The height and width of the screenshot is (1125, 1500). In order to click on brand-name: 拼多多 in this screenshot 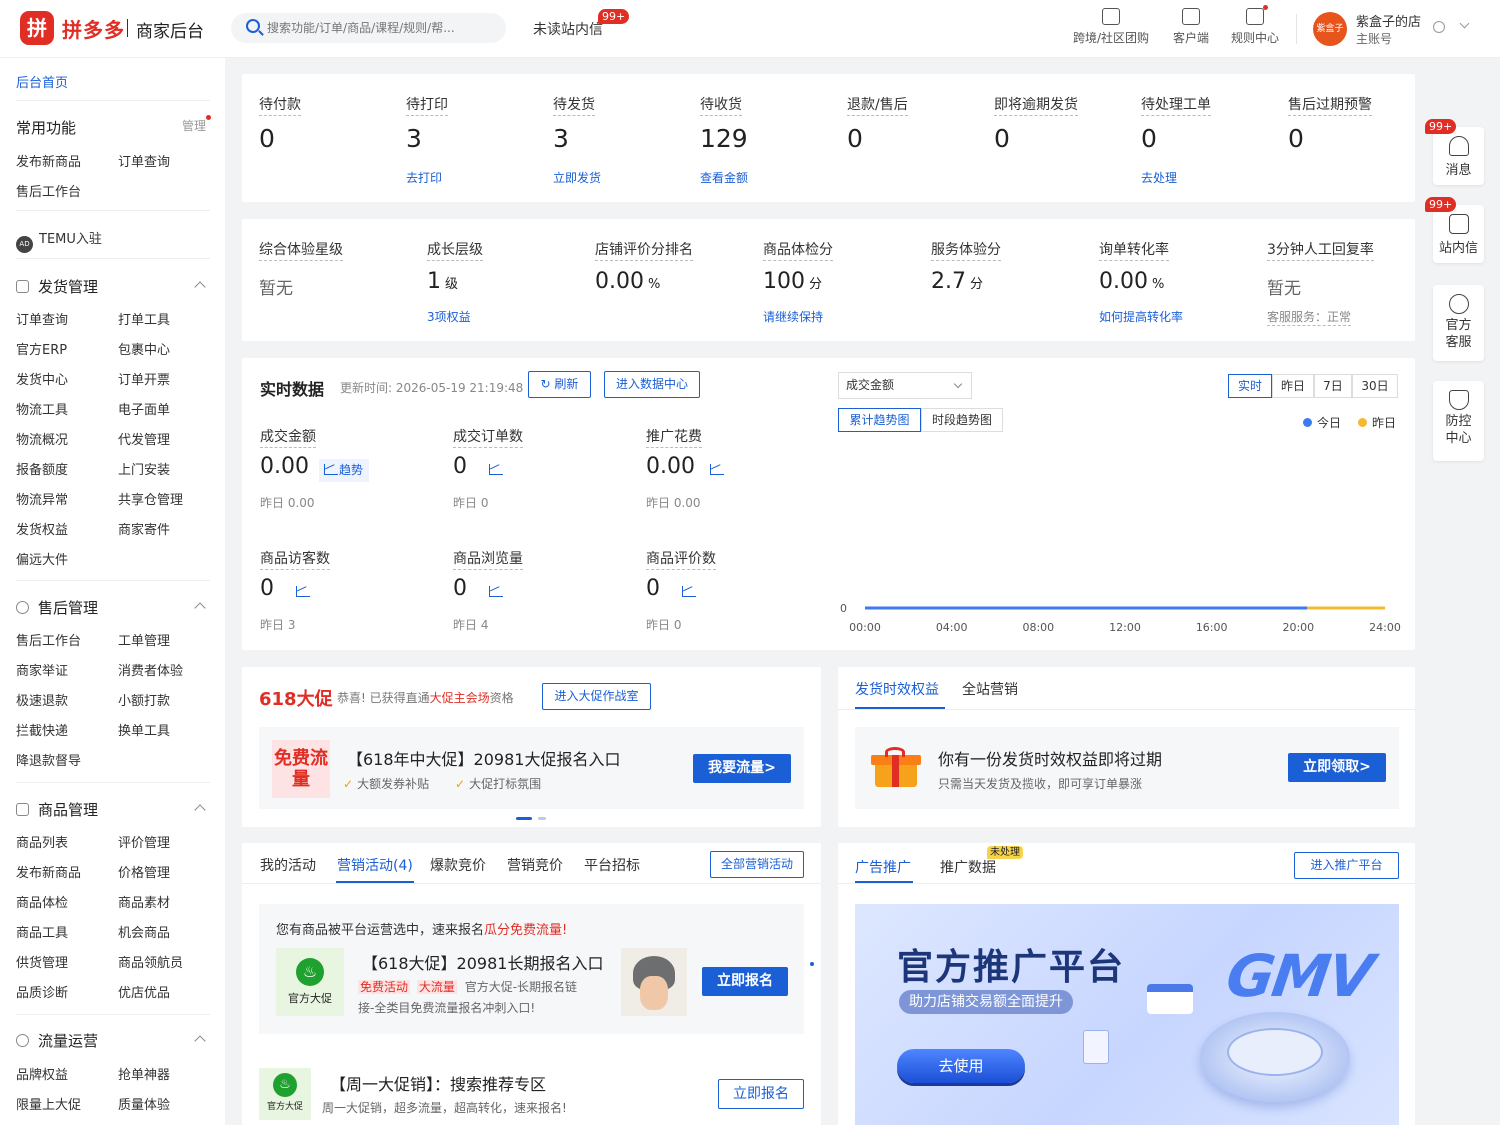, I will do `click(93, 28)`.